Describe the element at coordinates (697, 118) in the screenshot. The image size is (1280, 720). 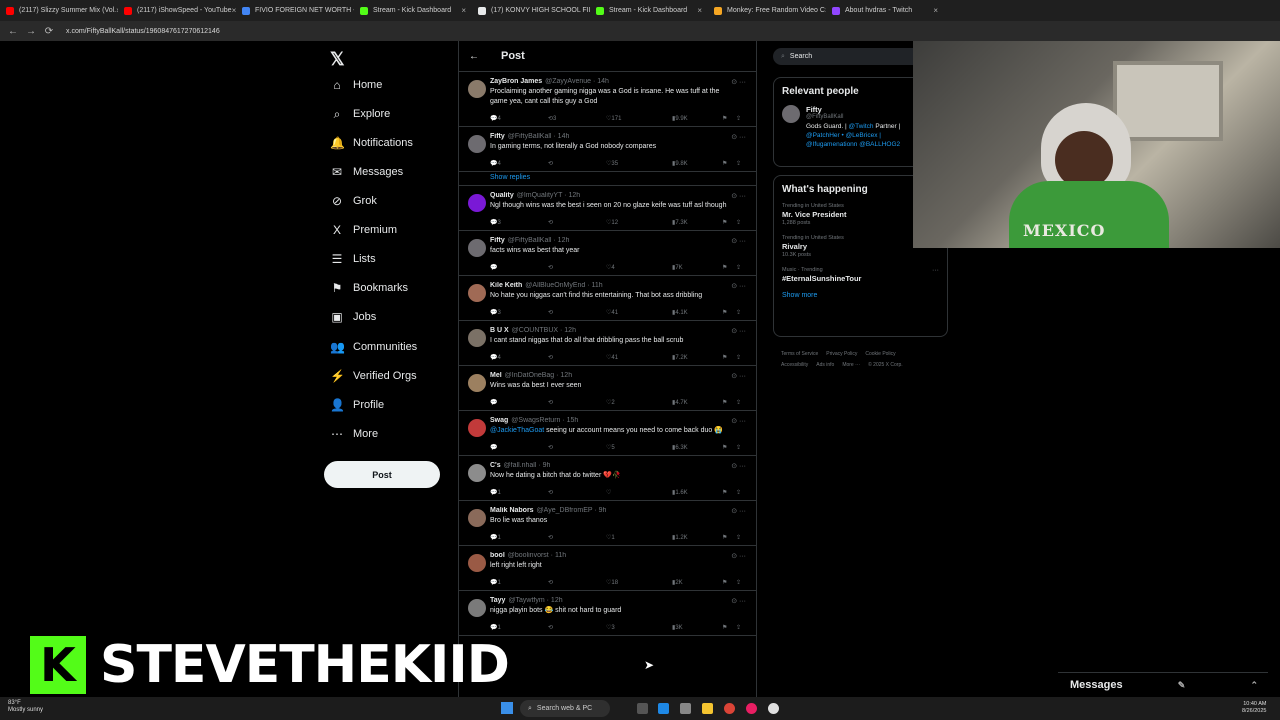
I see `views-button: ▮ 9.9K` at that location.